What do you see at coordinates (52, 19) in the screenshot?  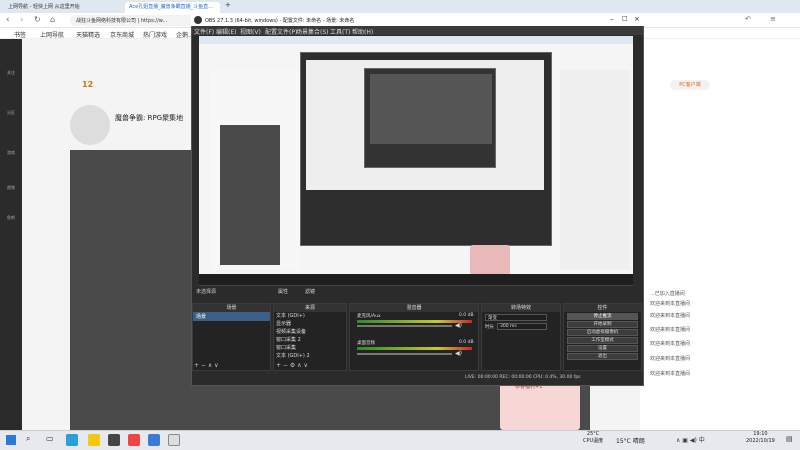 I see `home-icon: ⌂` at bounding box center [52, 19].